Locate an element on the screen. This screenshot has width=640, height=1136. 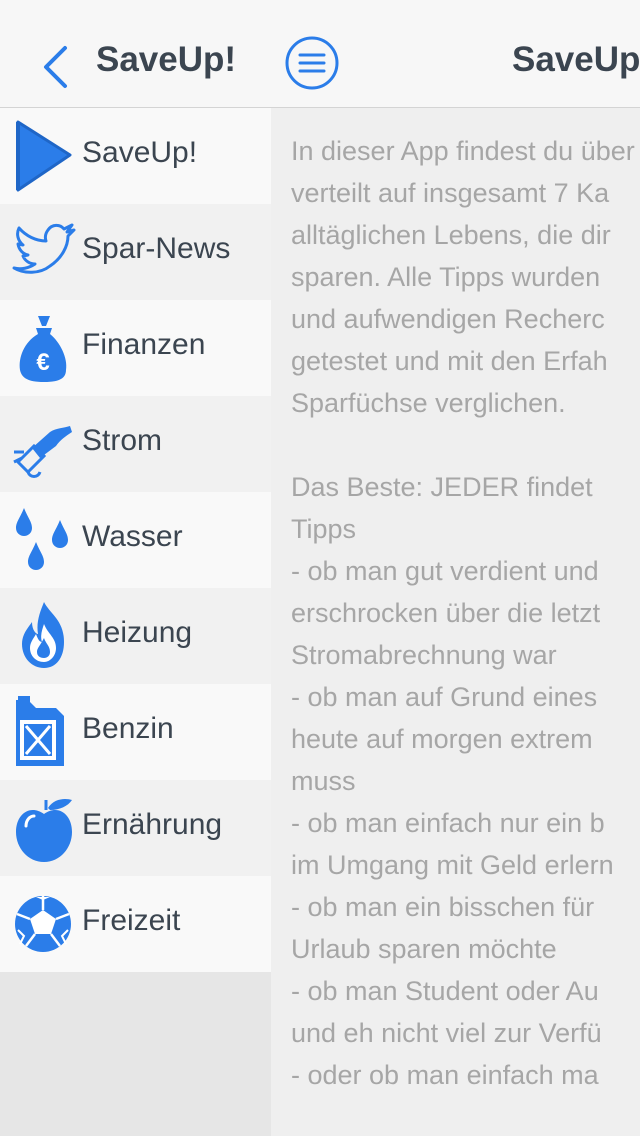
menu-item-finanzen: € Finanzen is located at coordinates (135, 348).